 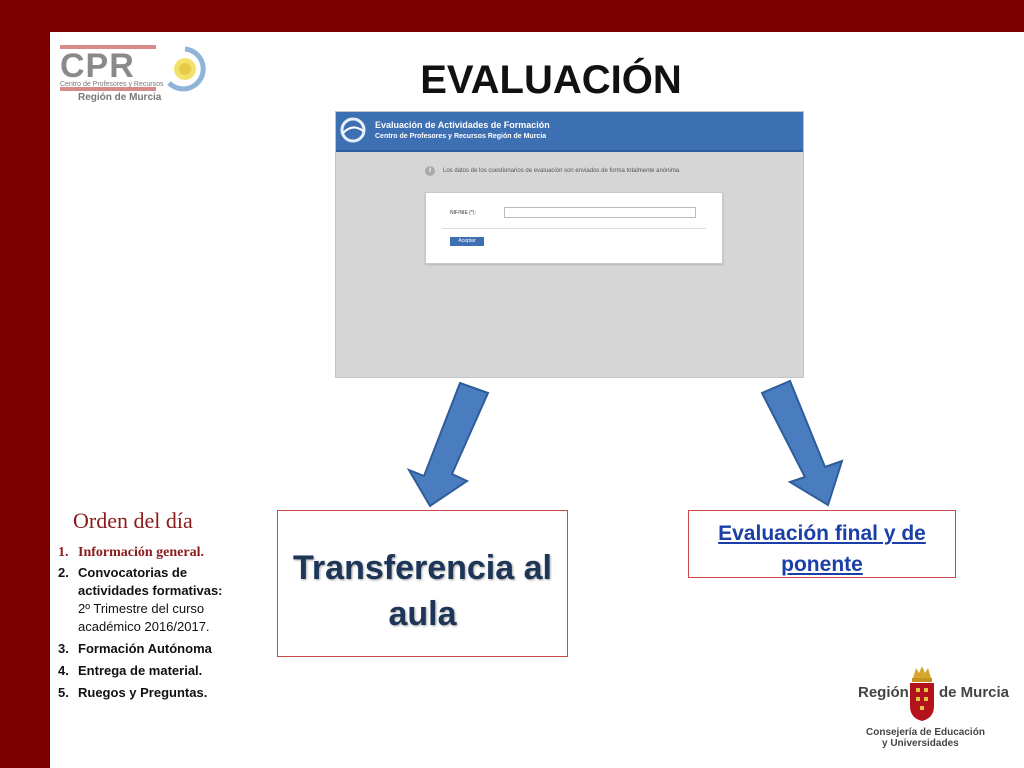 I want to click on cpr-emblem-icon, so click(x=353, y=130).